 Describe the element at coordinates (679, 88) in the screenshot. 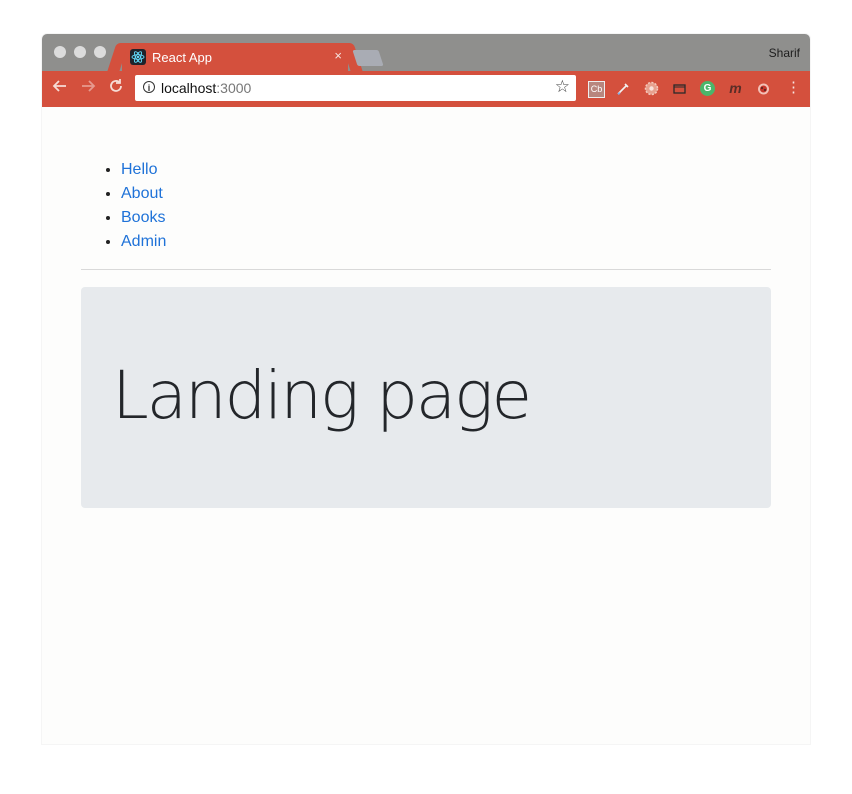

I see `window-icon` at that location.